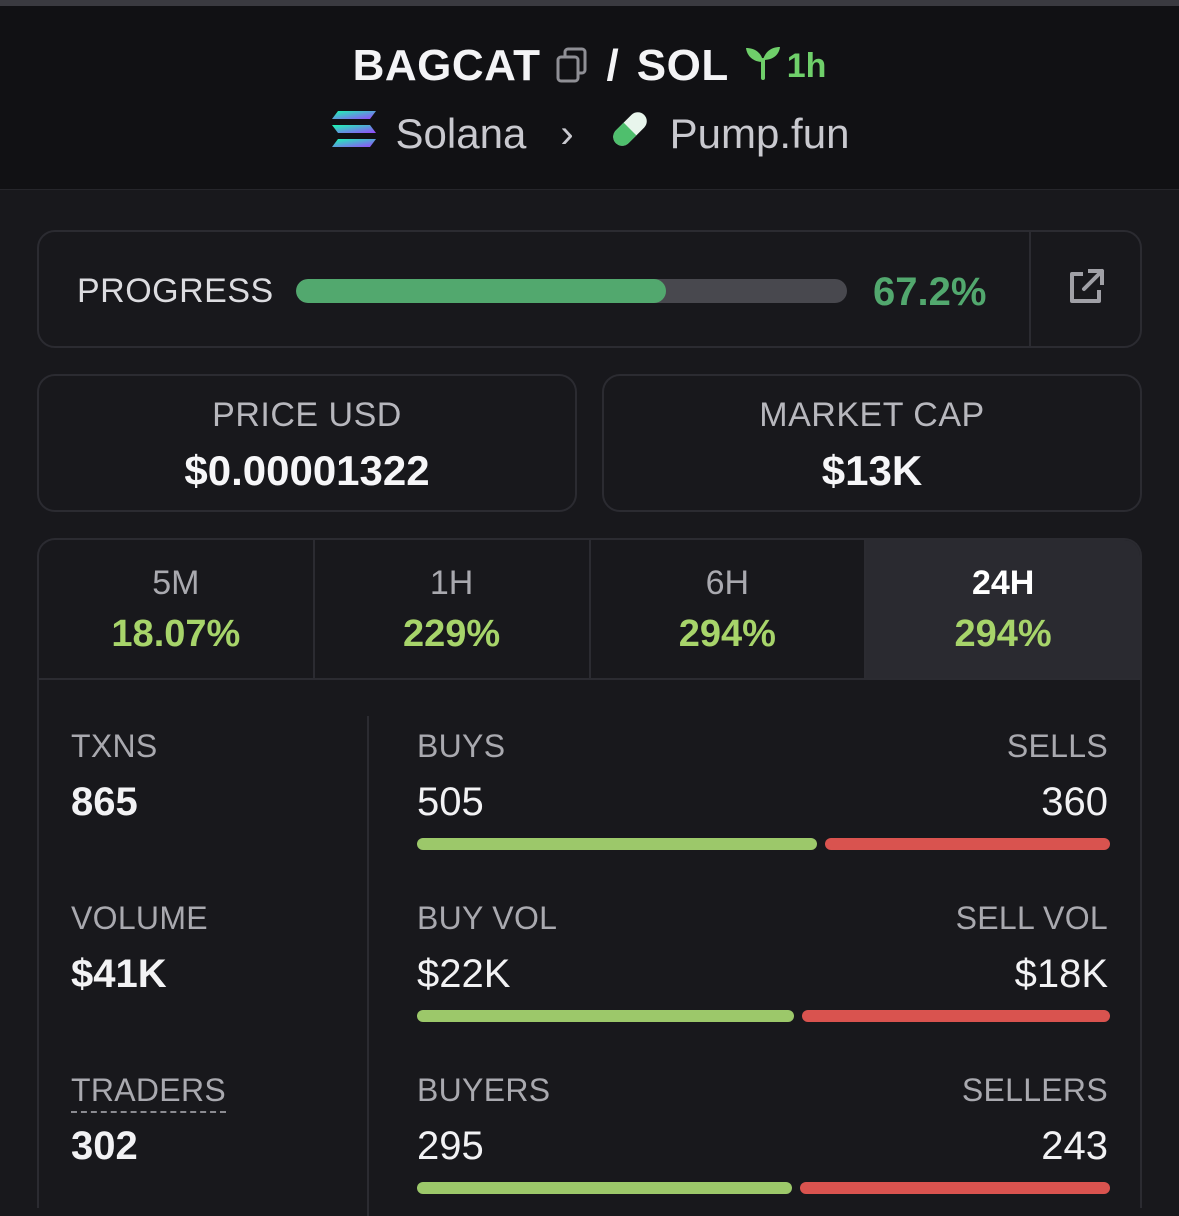 The width and height of the screenshot is (1179, 1216). Describe the element at coordinates (450, 802) in the screenshot. I see `buys-value: 505` at that location.